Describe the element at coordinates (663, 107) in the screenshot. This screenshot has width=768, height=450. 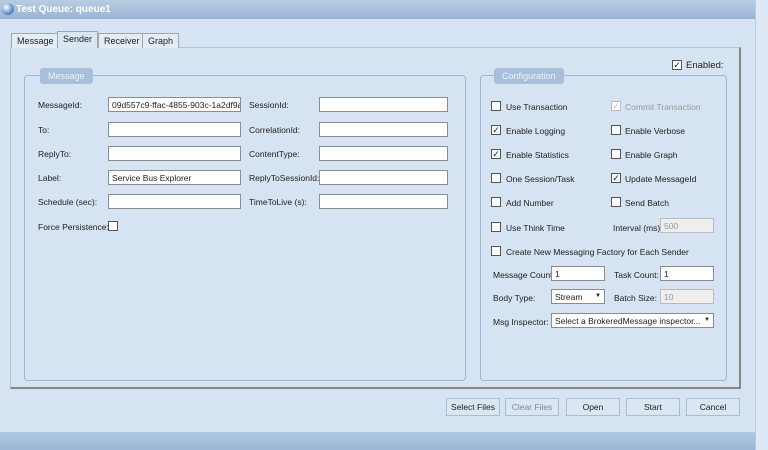
I see `commit-transaction-label: Commit Transaction` at that location.